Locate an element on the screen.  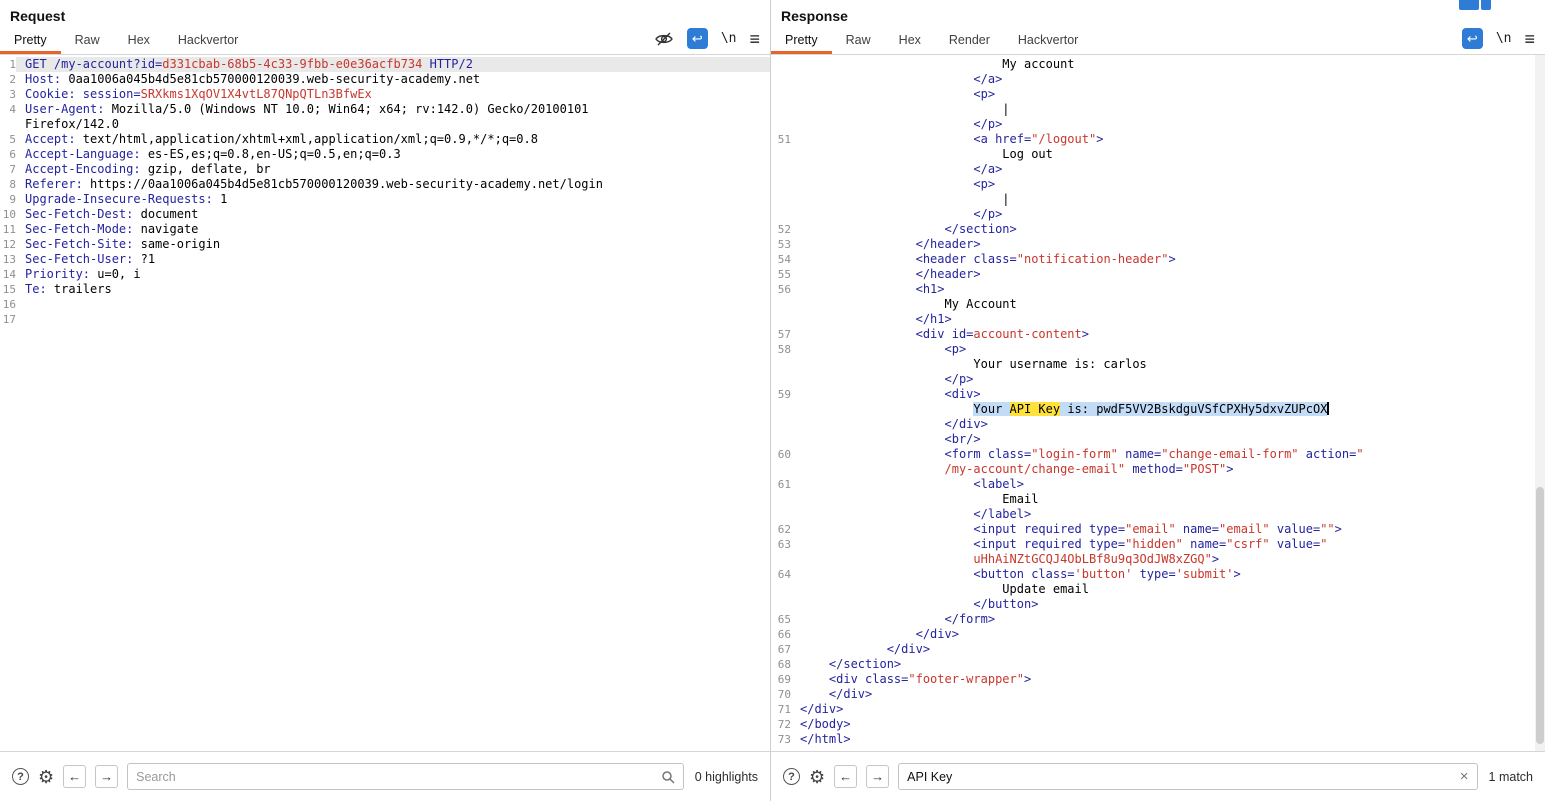
code-line: /my-account/change-email" method="POST"> is located at coordinates (1158, 469).